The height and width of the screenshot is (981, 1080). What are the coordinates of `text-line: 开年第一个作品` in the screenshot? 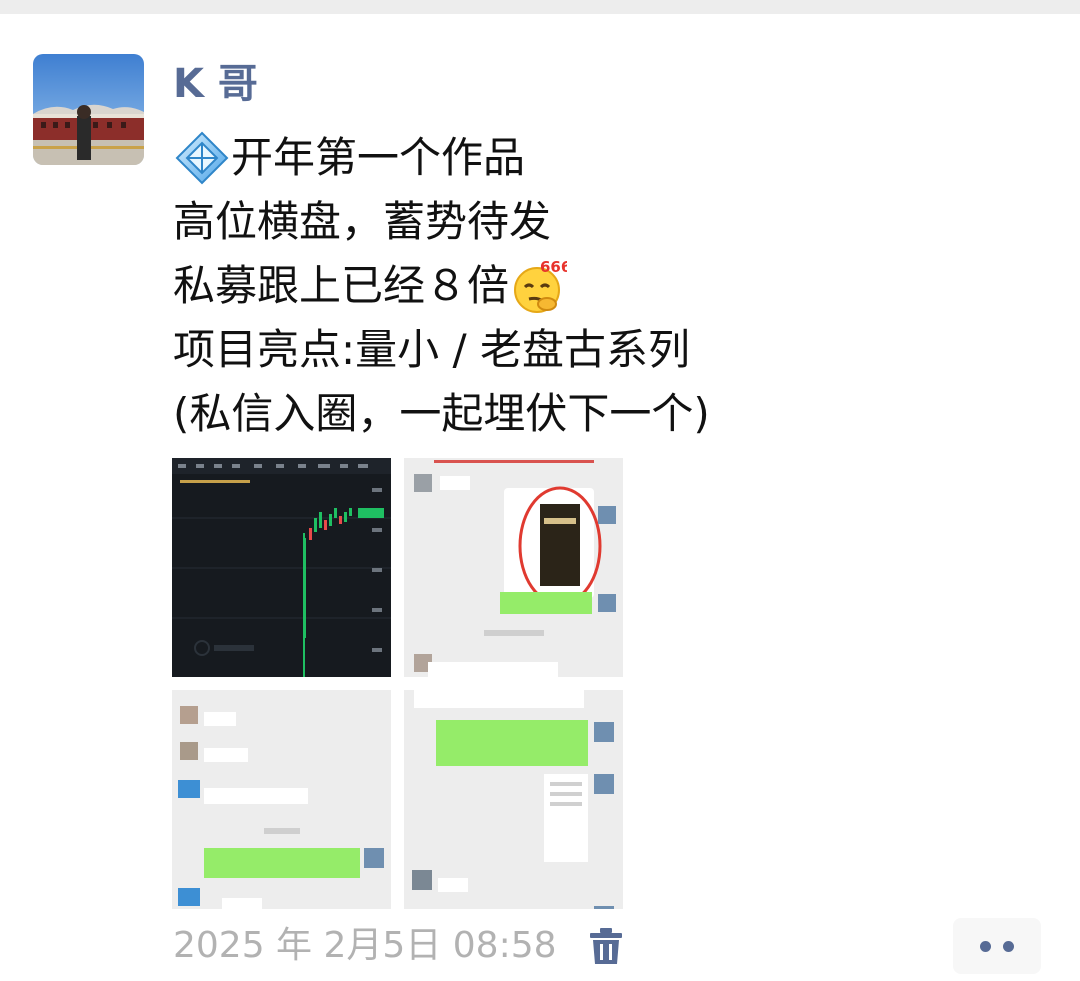 It's located at (603, 158).